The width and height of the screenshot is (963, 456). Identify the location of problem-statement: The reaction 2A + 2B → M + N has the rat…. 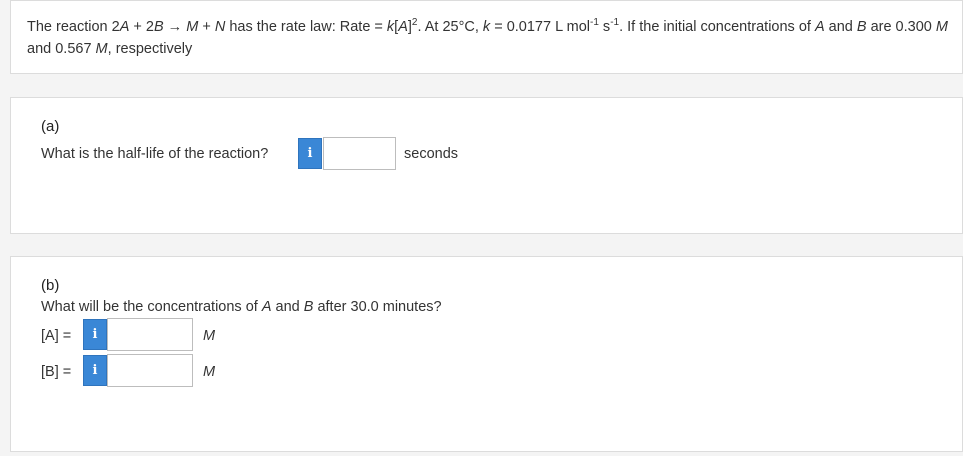
(487, 37).